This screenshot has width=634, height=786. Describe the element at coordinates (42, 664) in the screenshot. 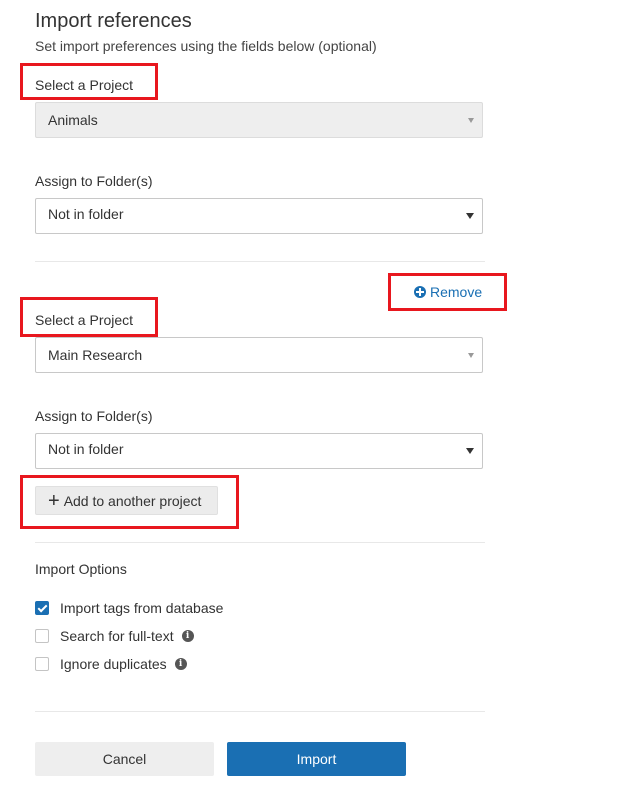

I see `ignore-duplicates-checkbox` at that location.